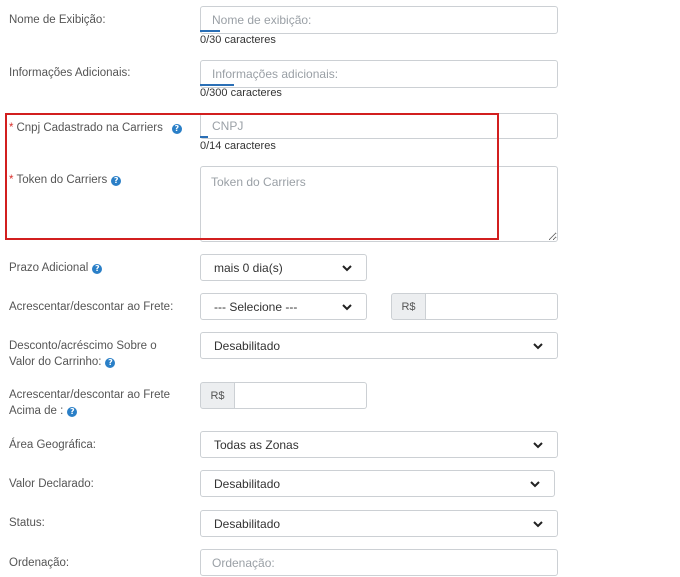 The image size is (680, 577). What do you see at coordinates (11, 180) in the screenshot?
I see `token-required-mark: *` at bounding box center [11, 180].